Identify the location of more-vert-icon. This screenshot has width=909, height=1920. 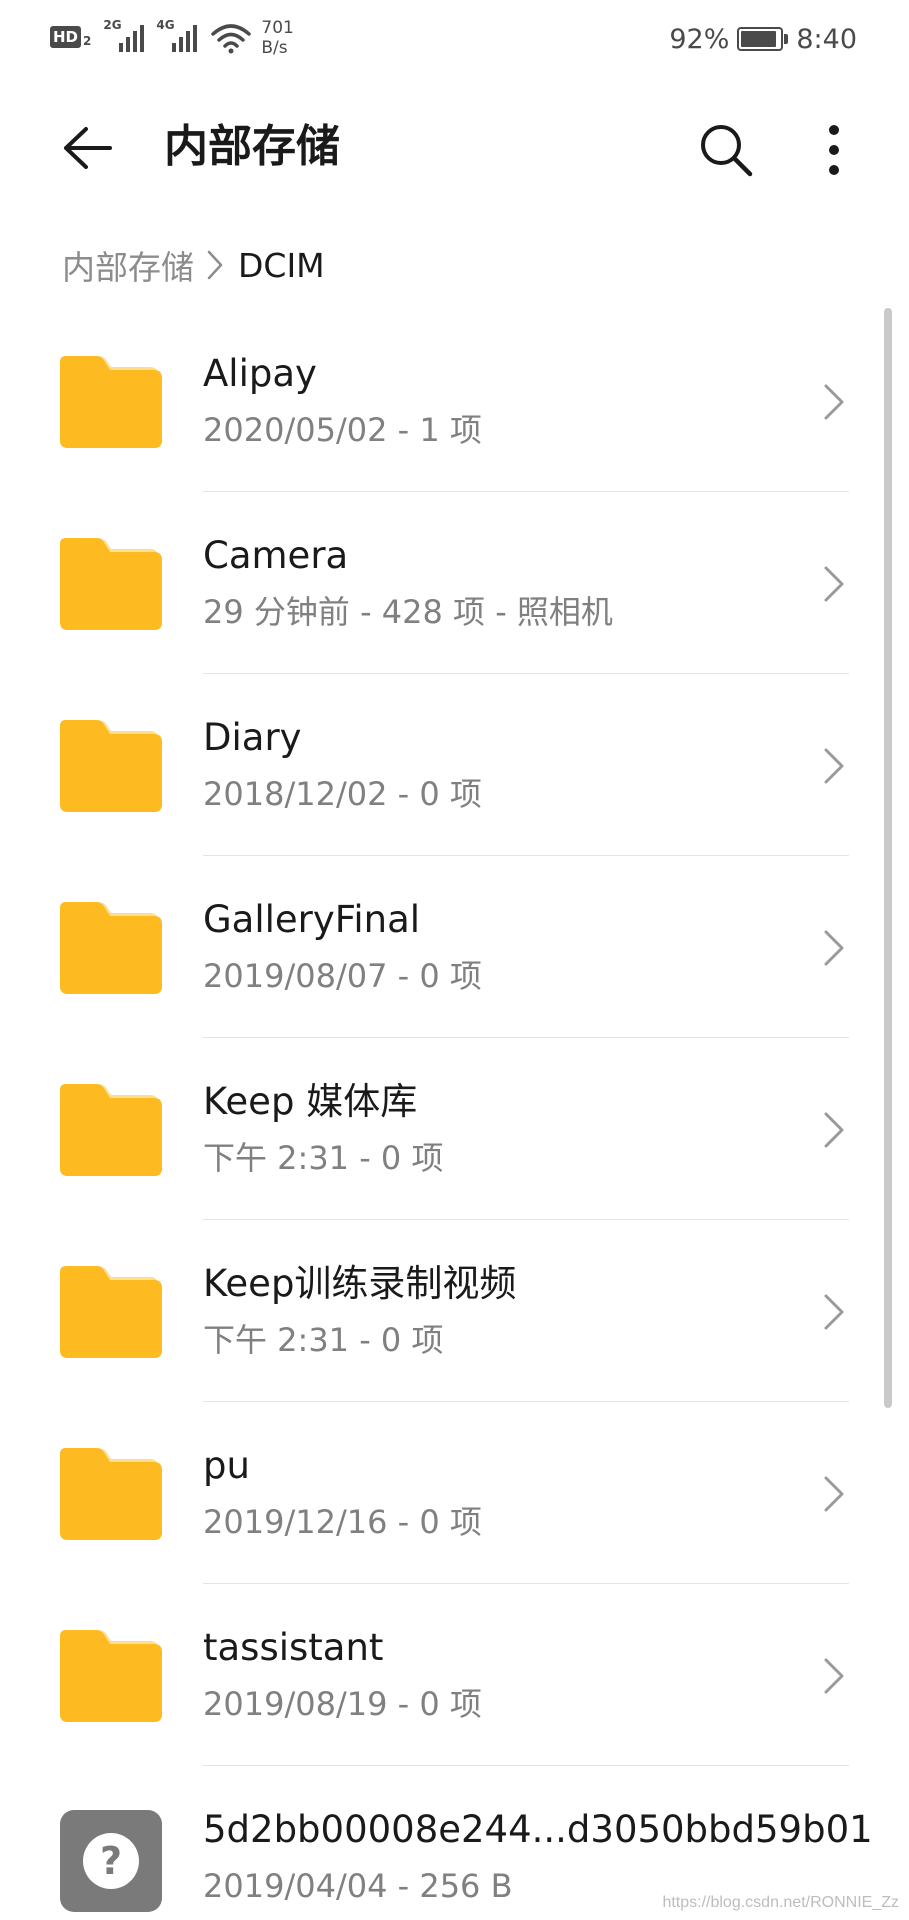
(834, 150).